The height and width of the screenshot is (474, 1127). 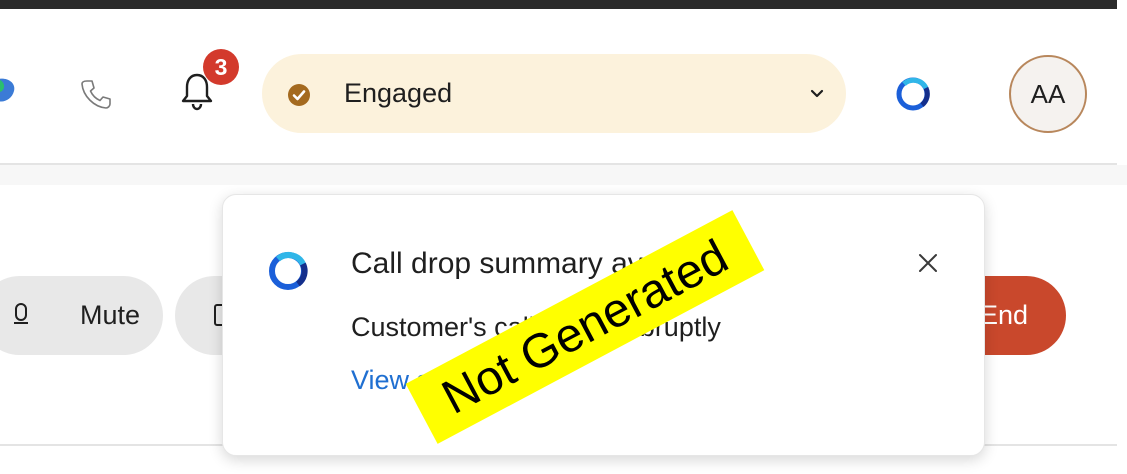 I want to click on mute-button: Mute, so click(x=81, y=315).